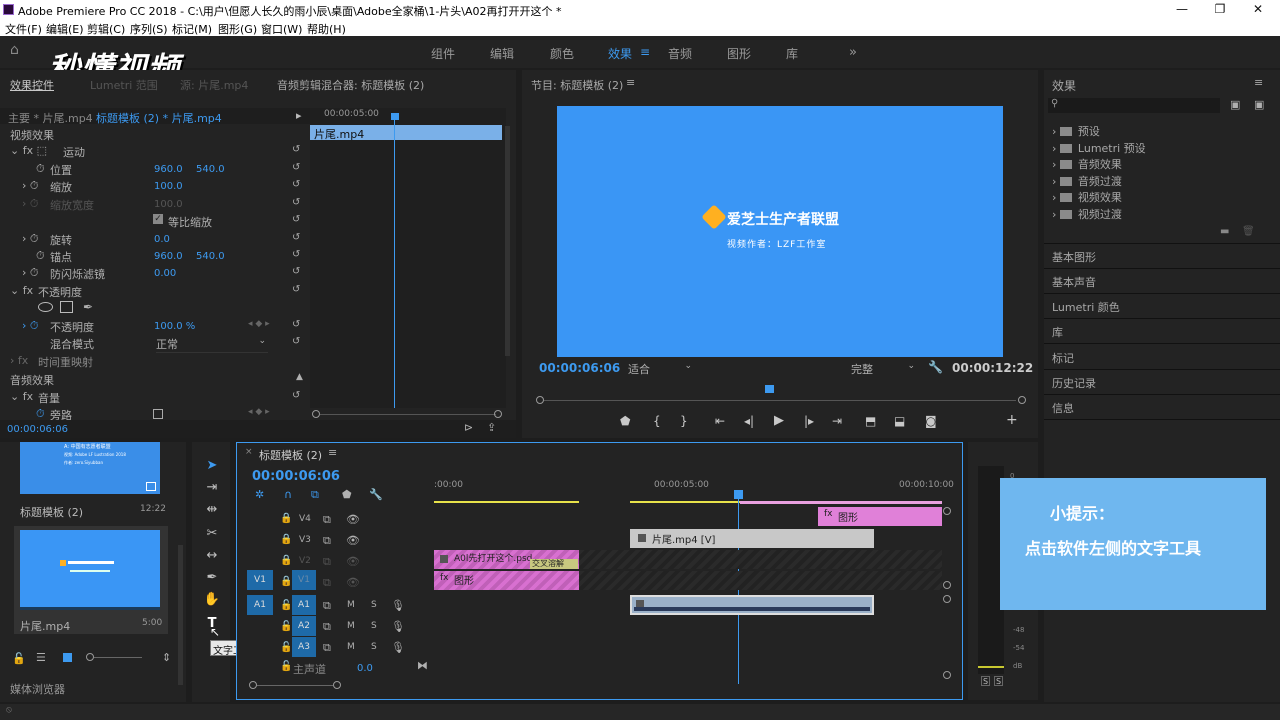  I want to click on ec-playhead, so click(394, 262).